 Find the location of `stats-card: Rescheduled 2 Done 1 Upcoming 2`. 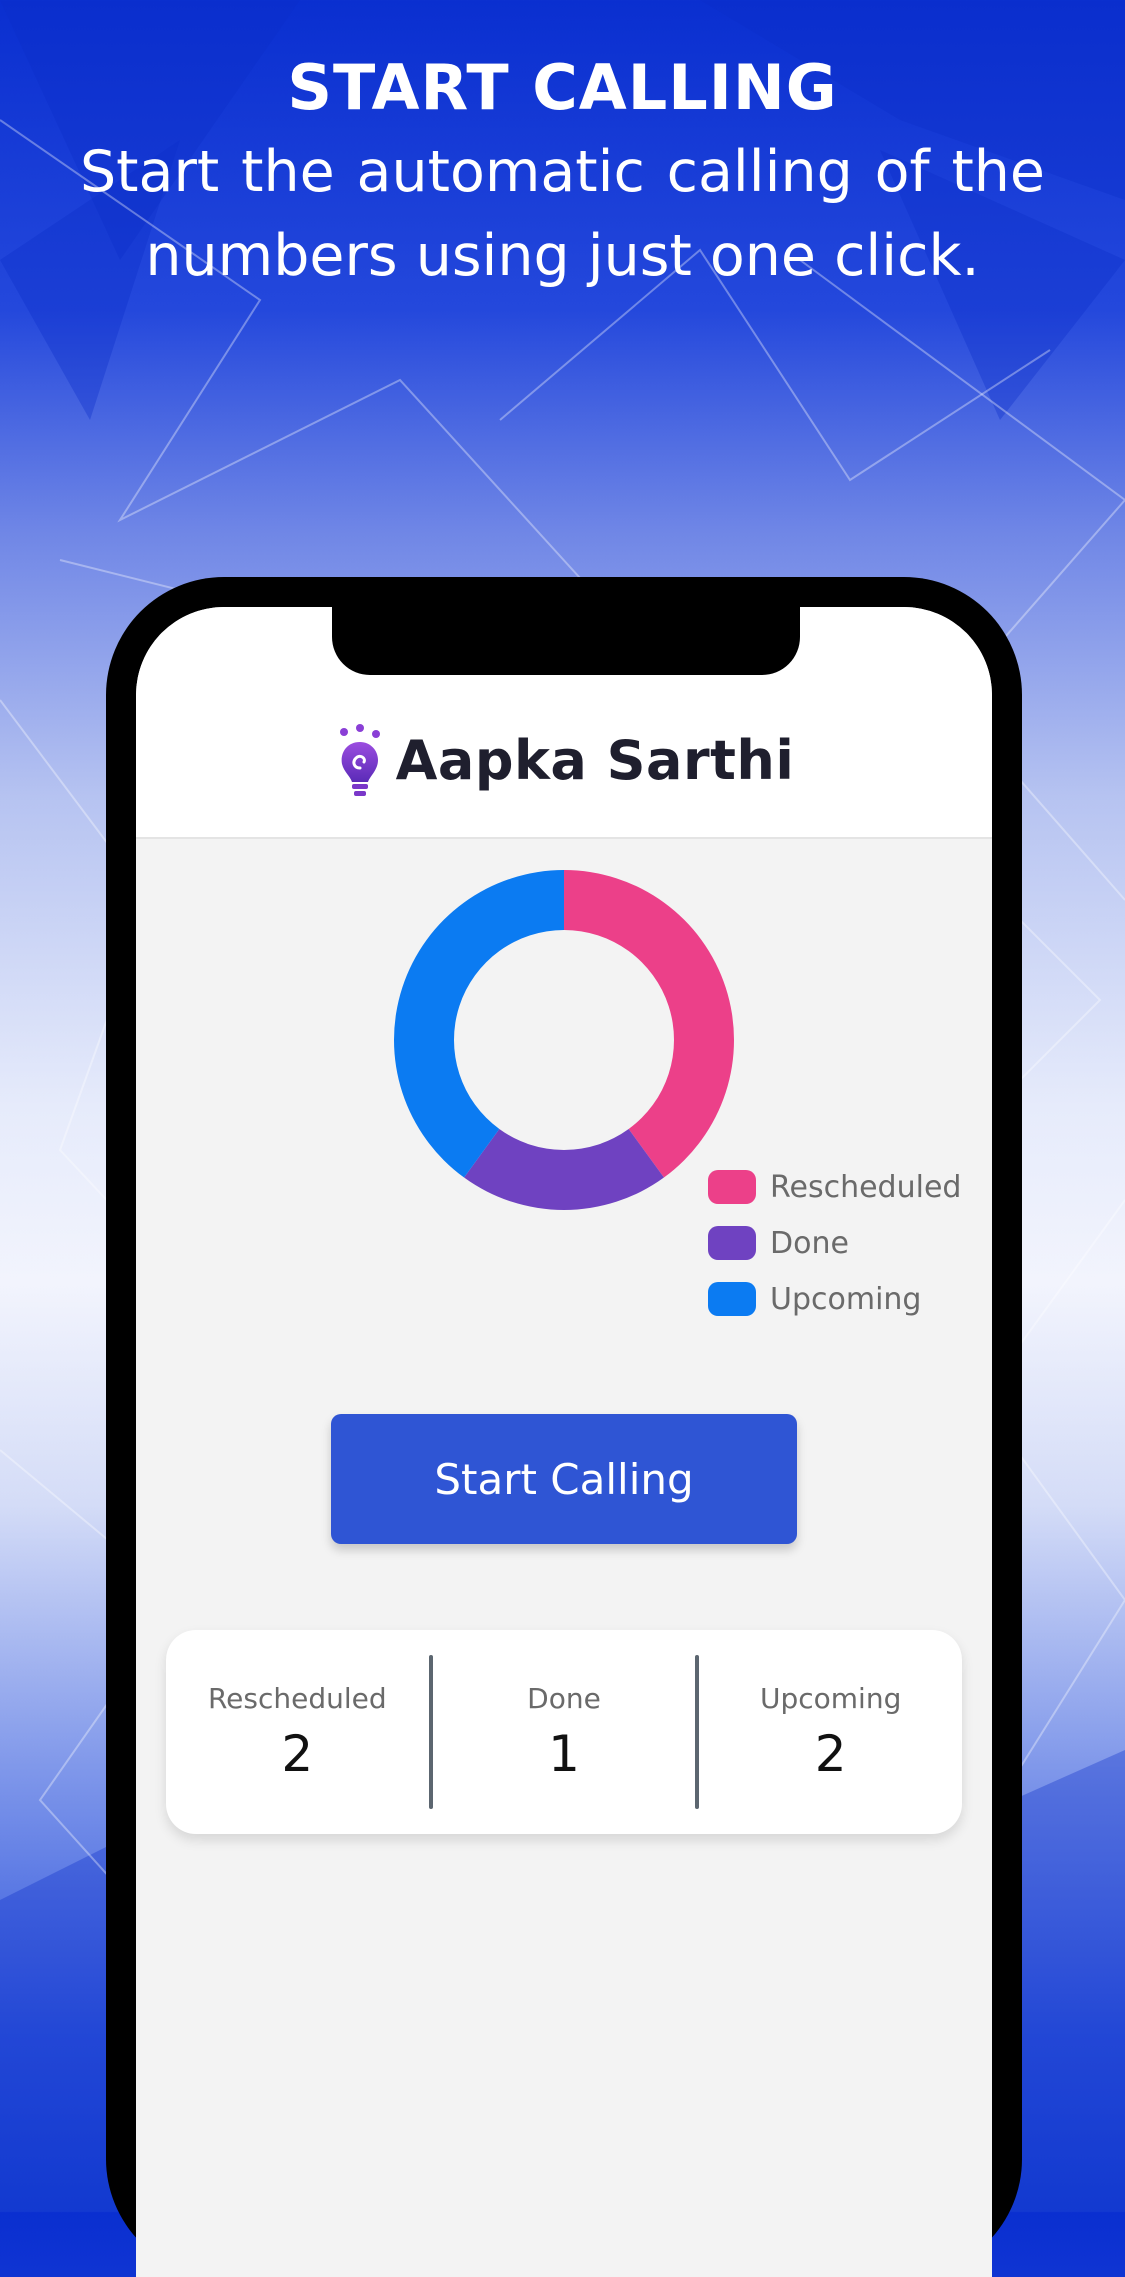

stats-card: Rescheduled 2 Done 1 Upcoming 2 is located at coordinates (564, 1732).